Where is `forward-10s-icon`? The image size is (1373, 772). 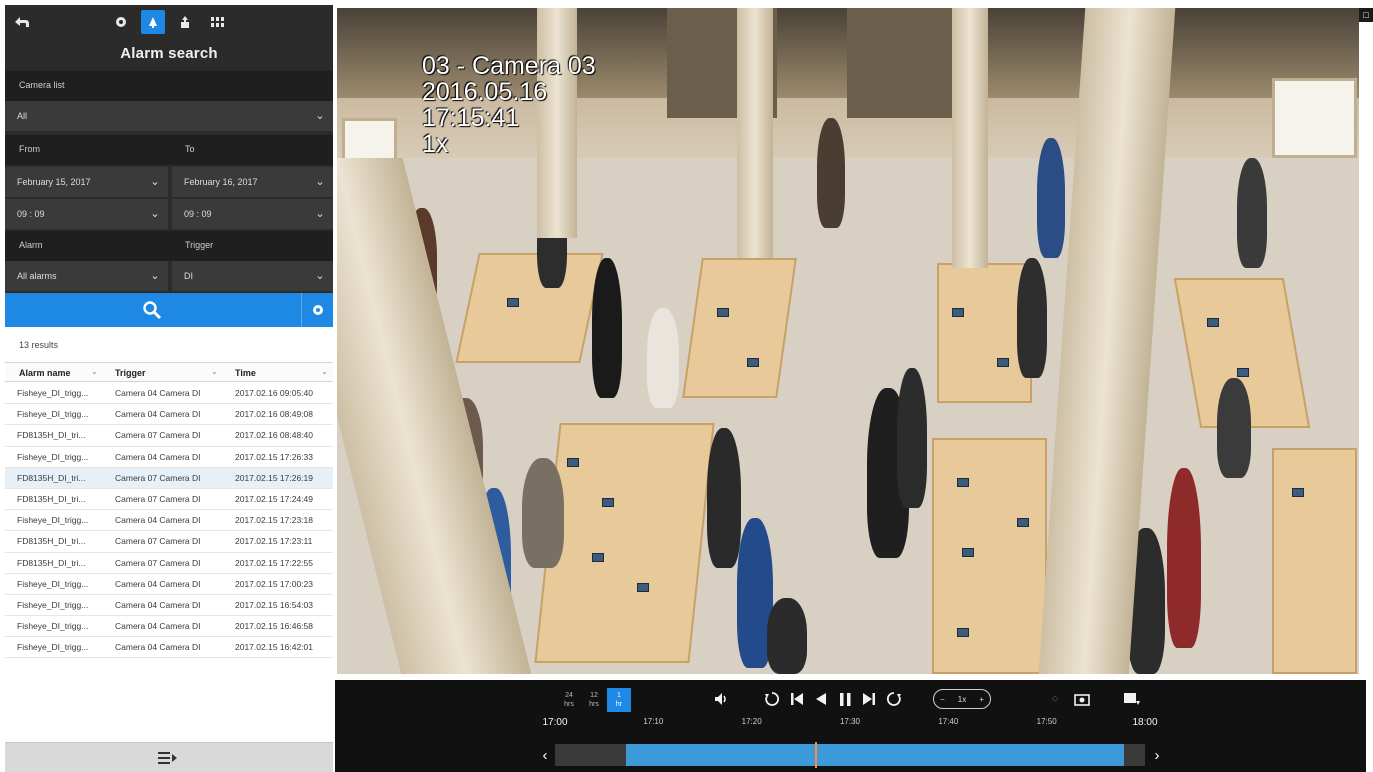
forward-10s-icon is located at coordinates (894, 699).